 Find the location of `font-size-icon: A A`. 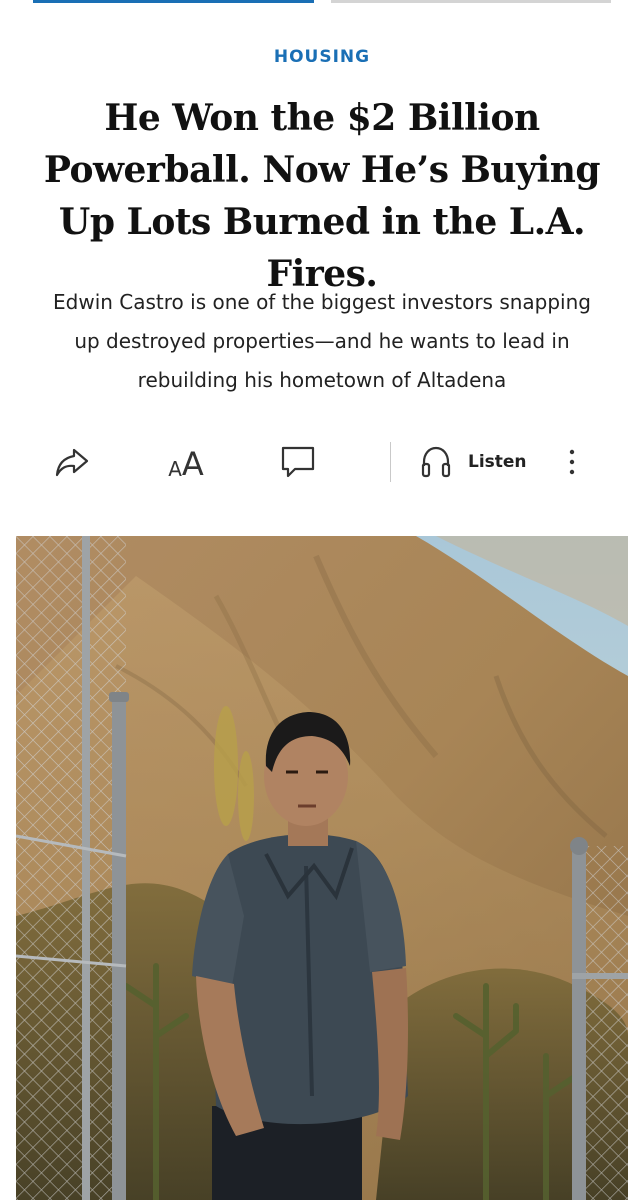

font-size-icon: A A is located at coordinates (186, 464).